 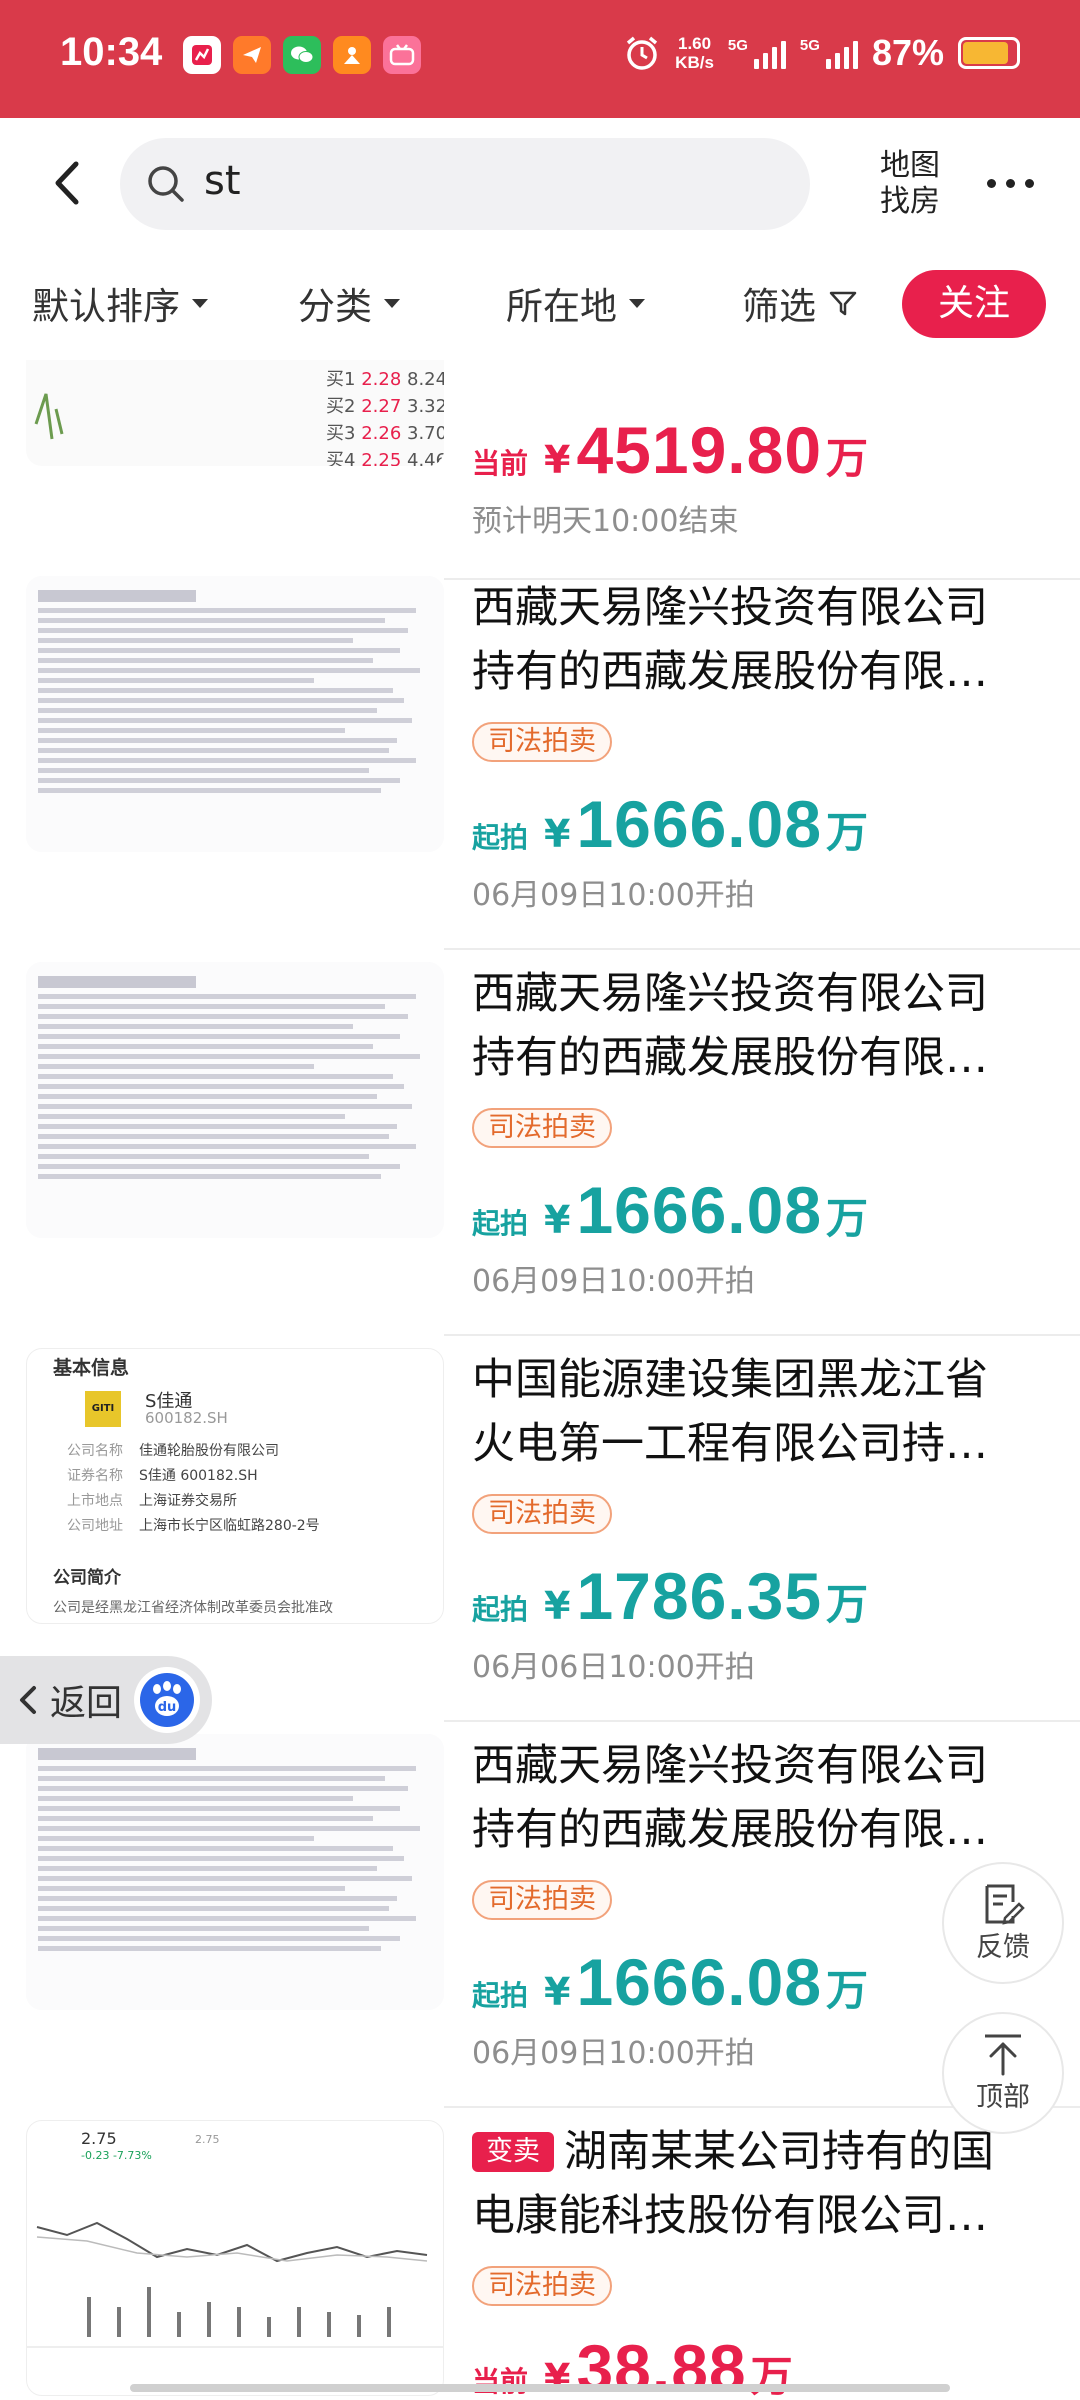 I want to click on stock-chart-icon, so click(x=235, y=2284).